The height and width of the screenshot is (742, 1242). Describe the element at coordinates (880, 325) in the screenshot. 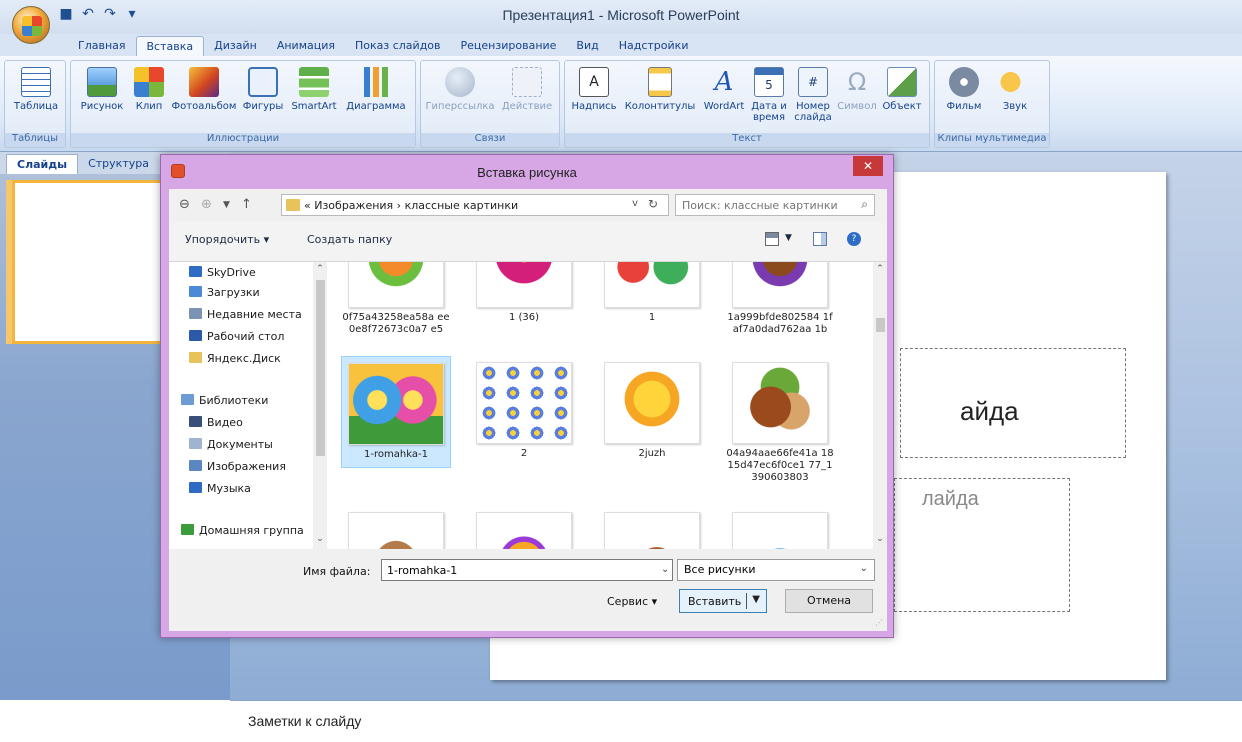

I see `file-grid-scrollbar-thumb` at that location.